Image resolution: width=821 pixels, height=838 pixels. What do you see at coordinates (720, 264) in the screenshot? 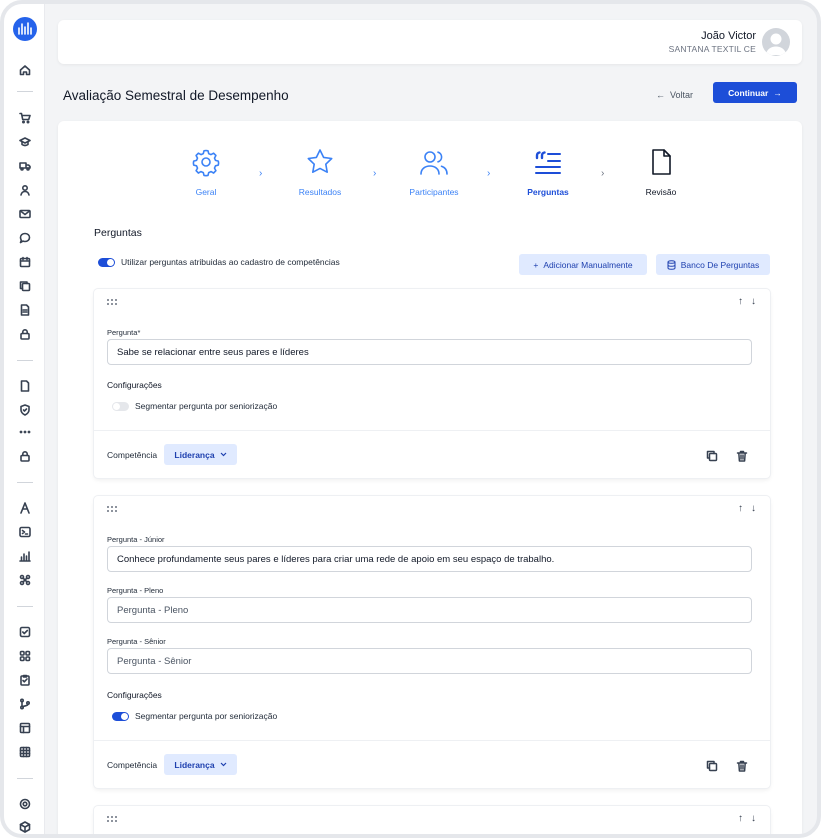
I see `question-bank-button-label: Banco De Perguntas` at bounding box center [720, 264].